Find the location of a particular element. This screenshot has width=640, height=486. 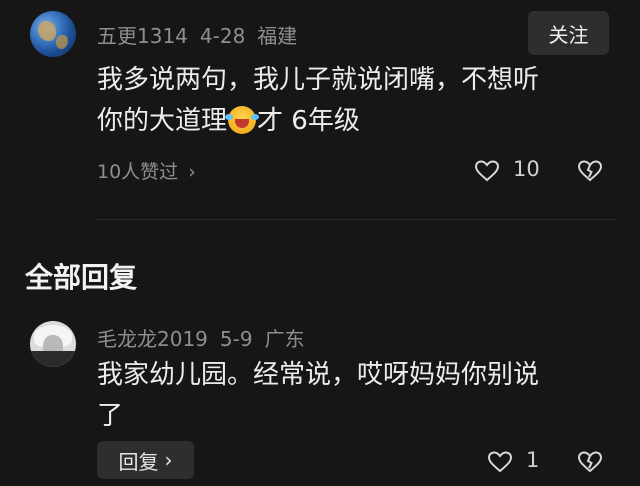

comment-text: 我多说两句，我儿子就说闭嘴，不想听 你的大道理才 6年级 is located at coordinates (357, 101).